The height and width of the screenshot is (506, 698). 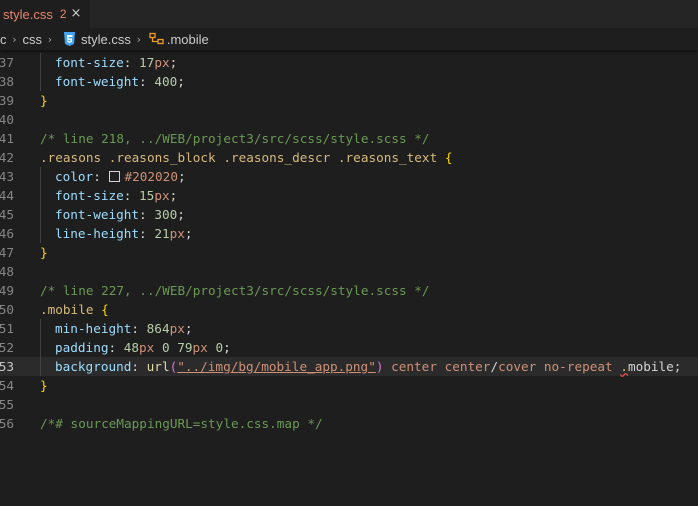 What do you see at coordinates (276, 366) in the screenshot?
I see `url-link: "../img/bg/mobile_app.png"` at bounding box center [276, 366].